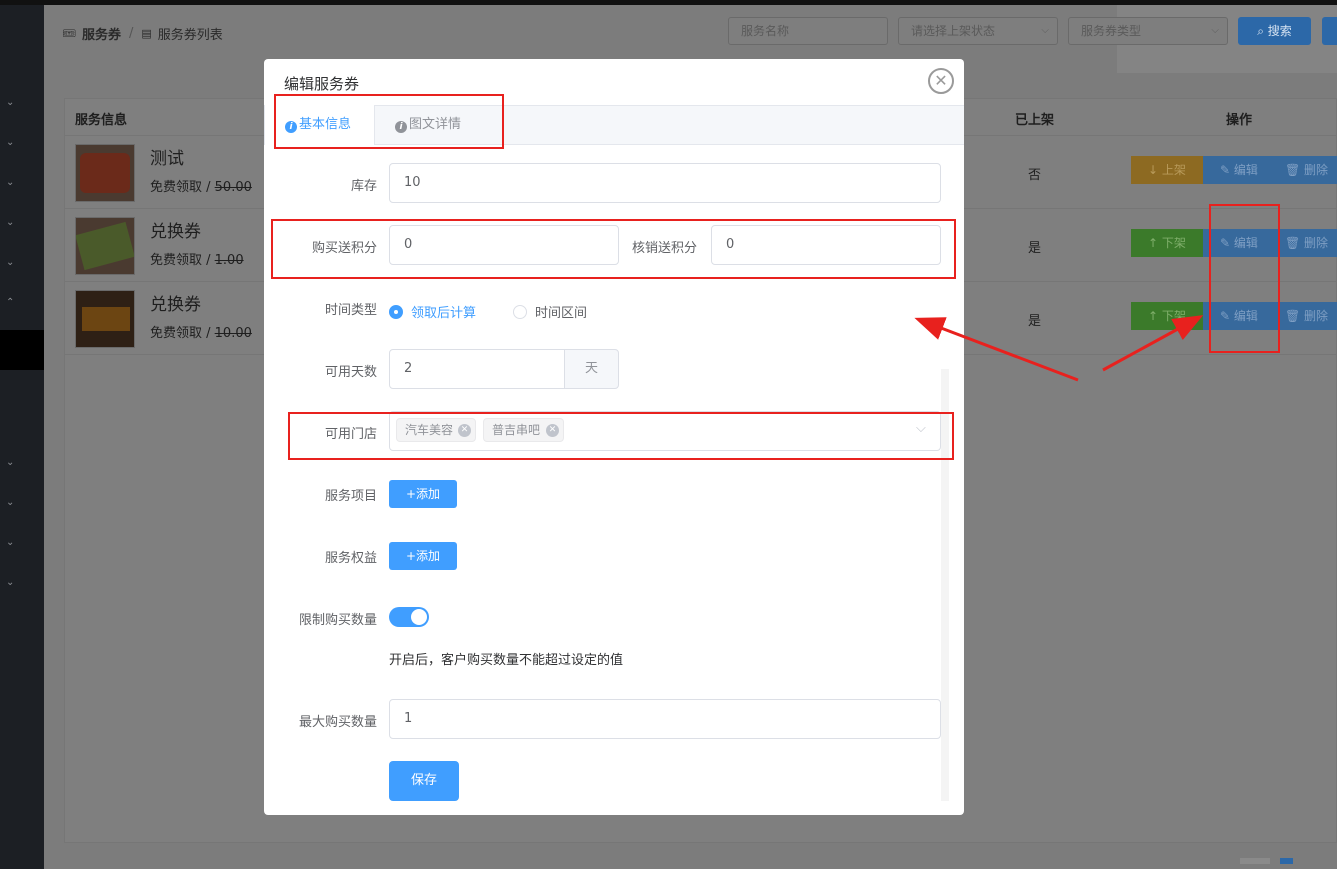 This screenshot has height=869, width=1337. I want to click on ticket-icon: 🎟, so click(69, 33).